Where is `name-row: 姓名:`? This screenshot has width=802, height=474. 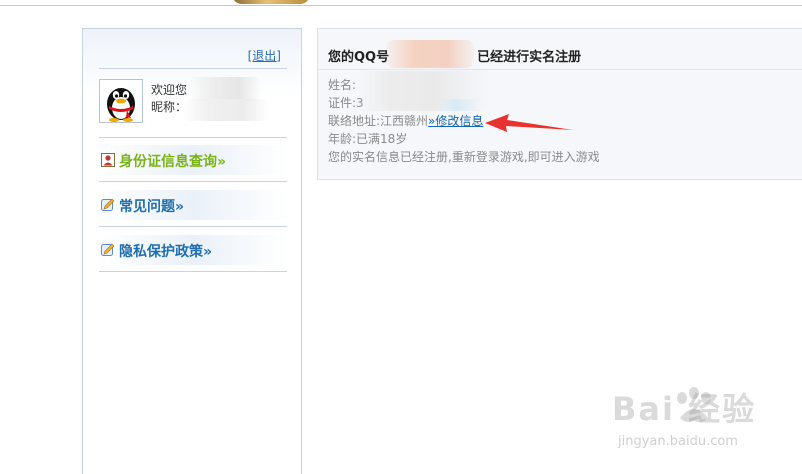 name-row: 姓名: is located at coordinates (342, 85).